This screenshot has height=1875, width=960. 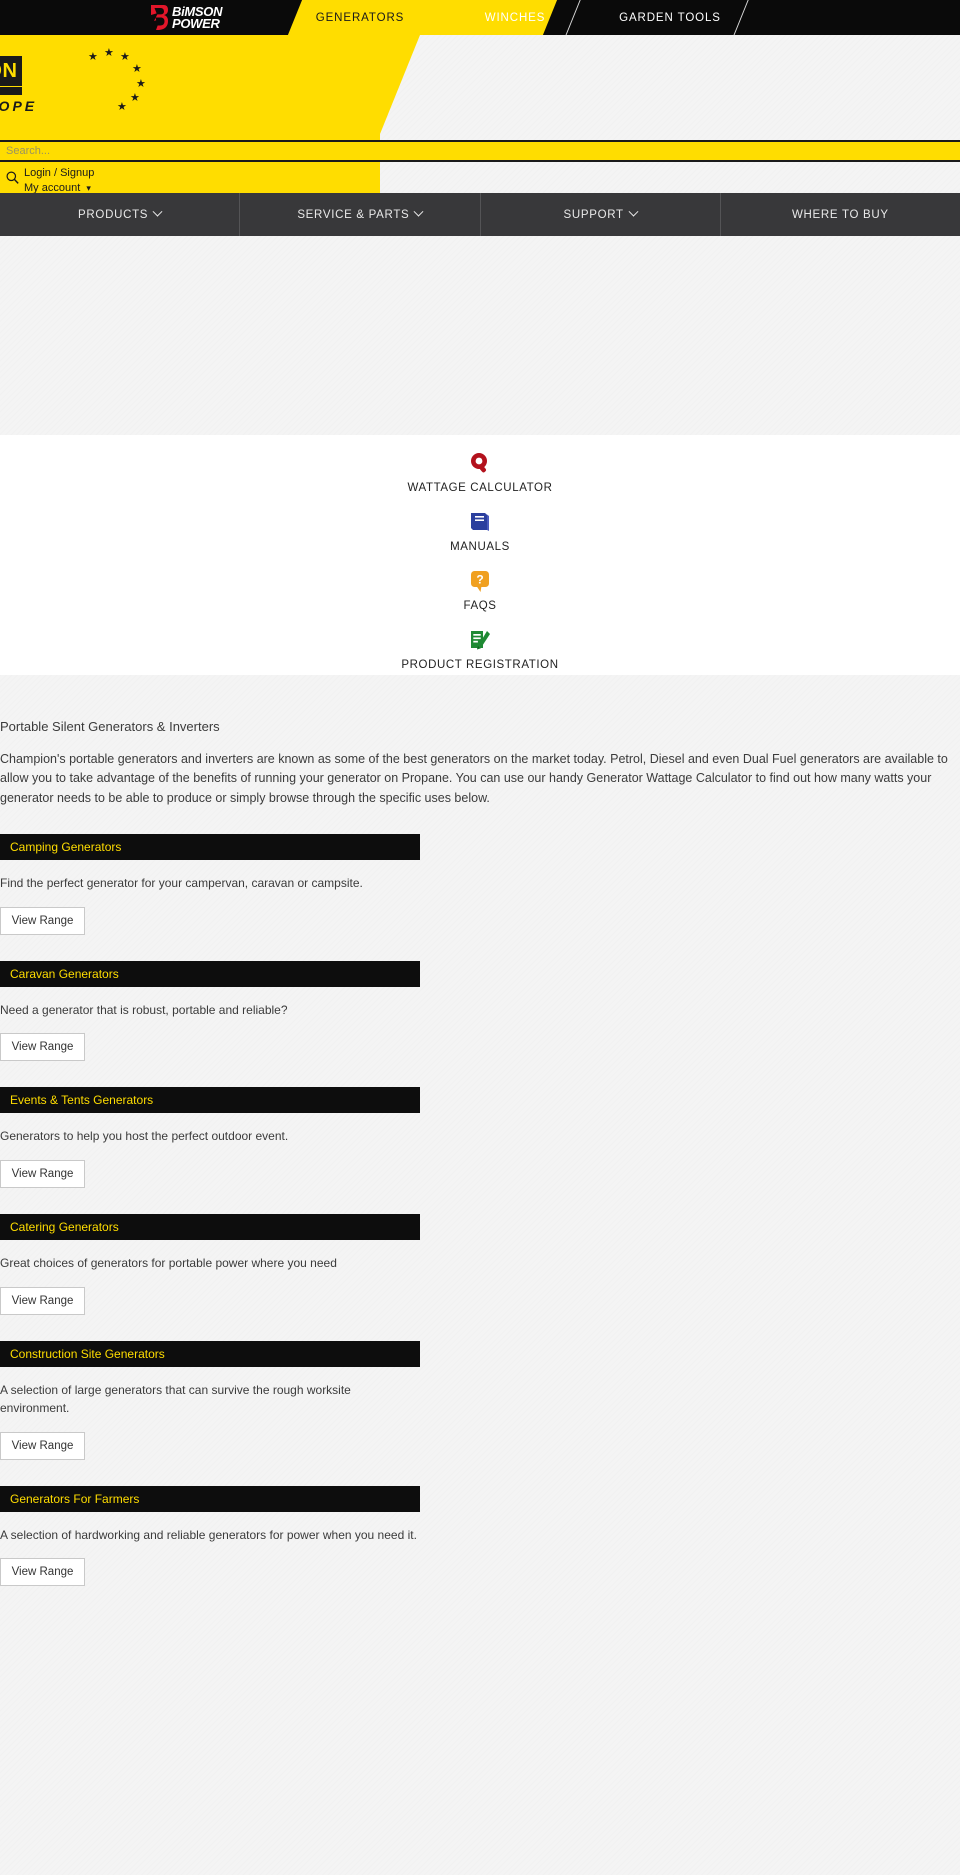 What do you see at coordinates (110, 726) in the screenshot?
I see `page-title: Portable Silent Generators & Inverters` at bounding box center [110, 726].